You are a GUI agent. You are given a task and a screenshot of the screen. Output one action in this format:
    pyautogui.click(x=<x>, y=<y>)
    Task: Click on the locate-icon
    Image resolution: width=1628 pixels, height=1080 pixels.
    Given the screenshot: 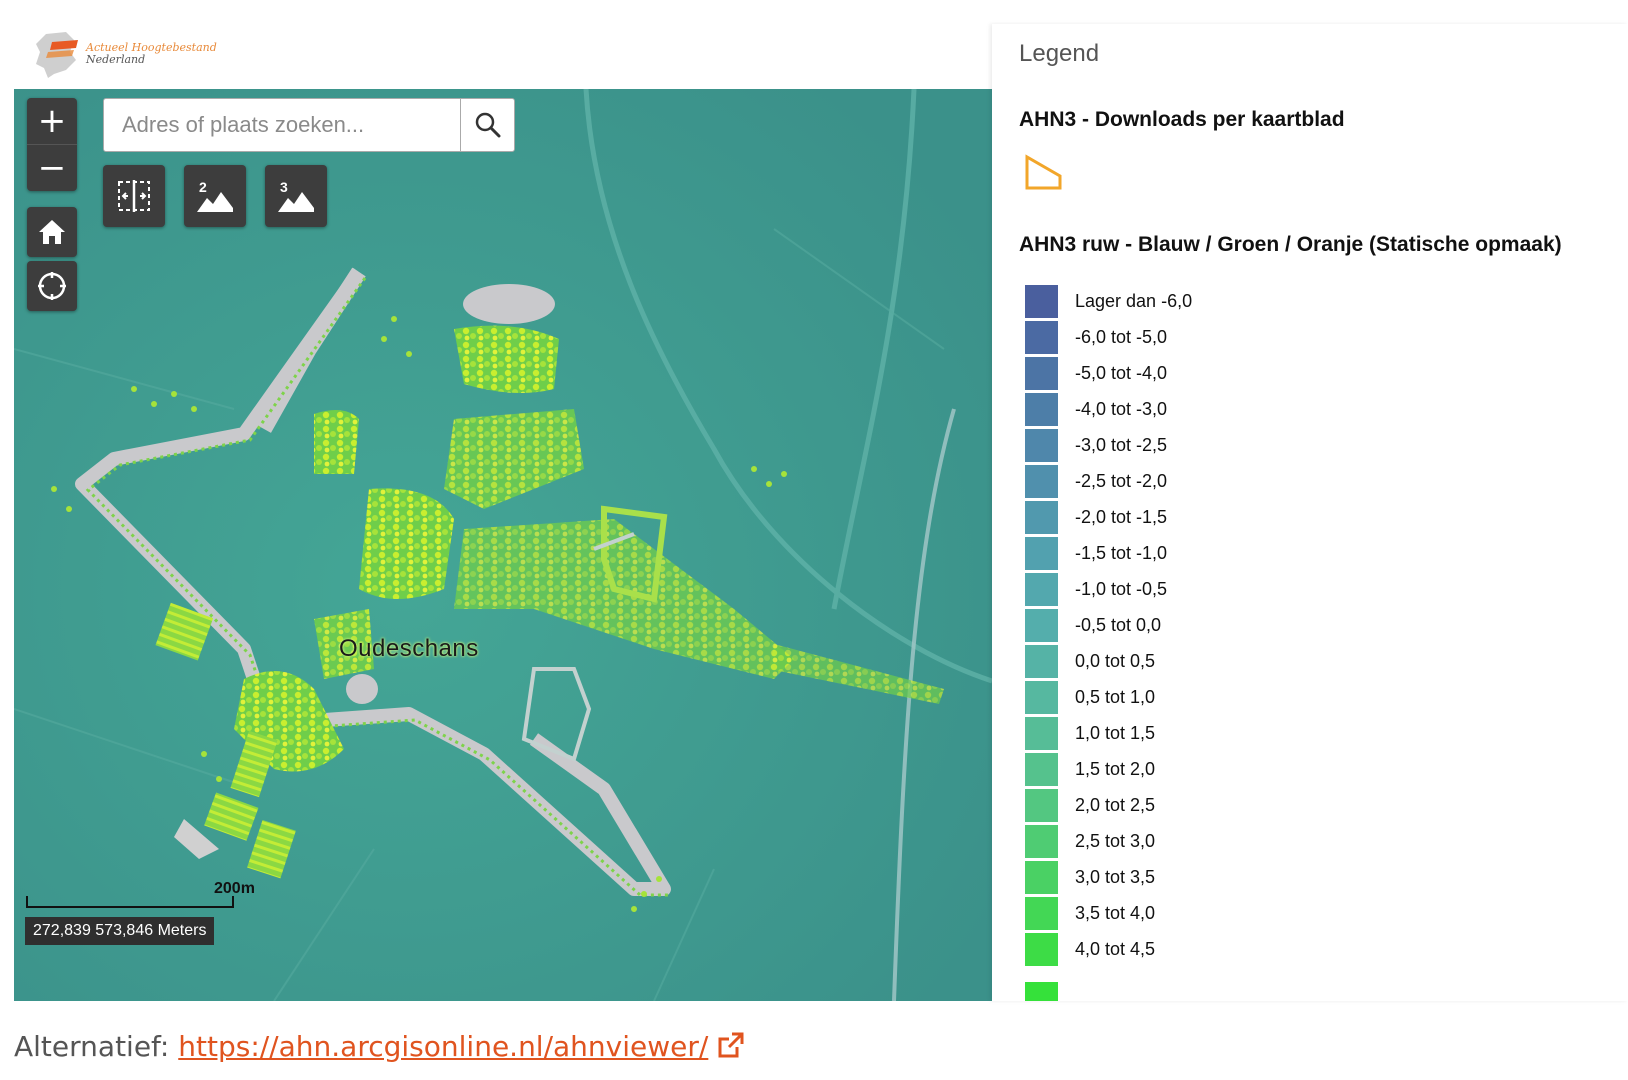 What is the action you would take?
    pyautogui.click(x=52, y=286)
    